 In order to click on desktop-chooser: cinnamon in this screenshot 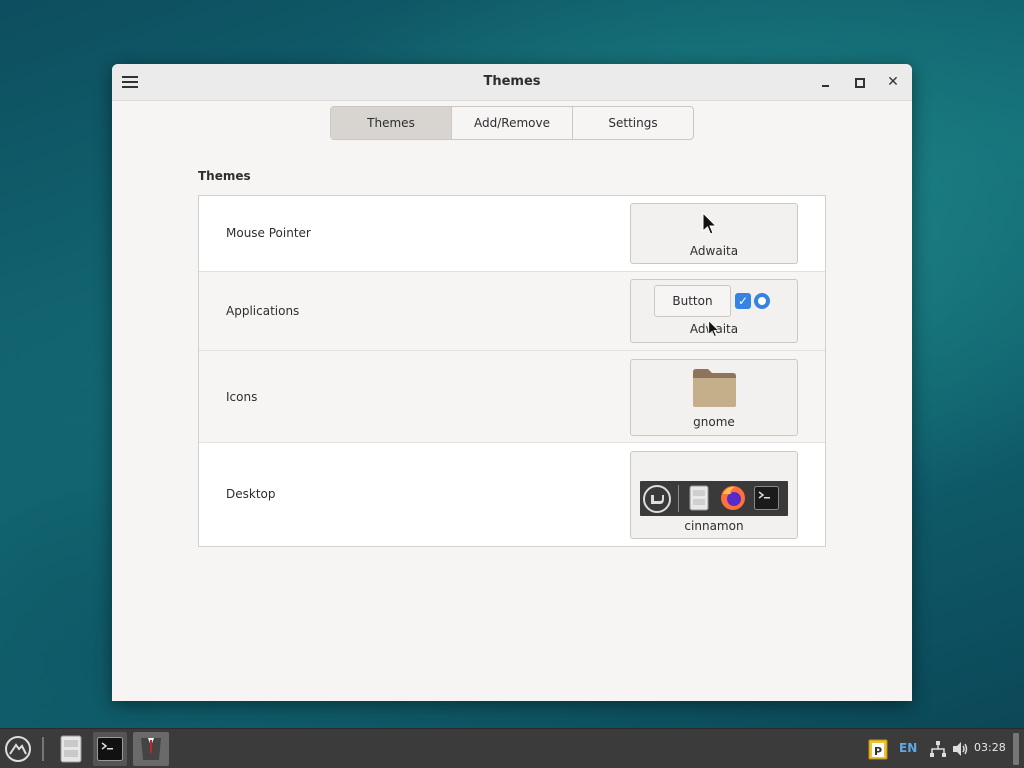, I will do `click(714, 495)`.